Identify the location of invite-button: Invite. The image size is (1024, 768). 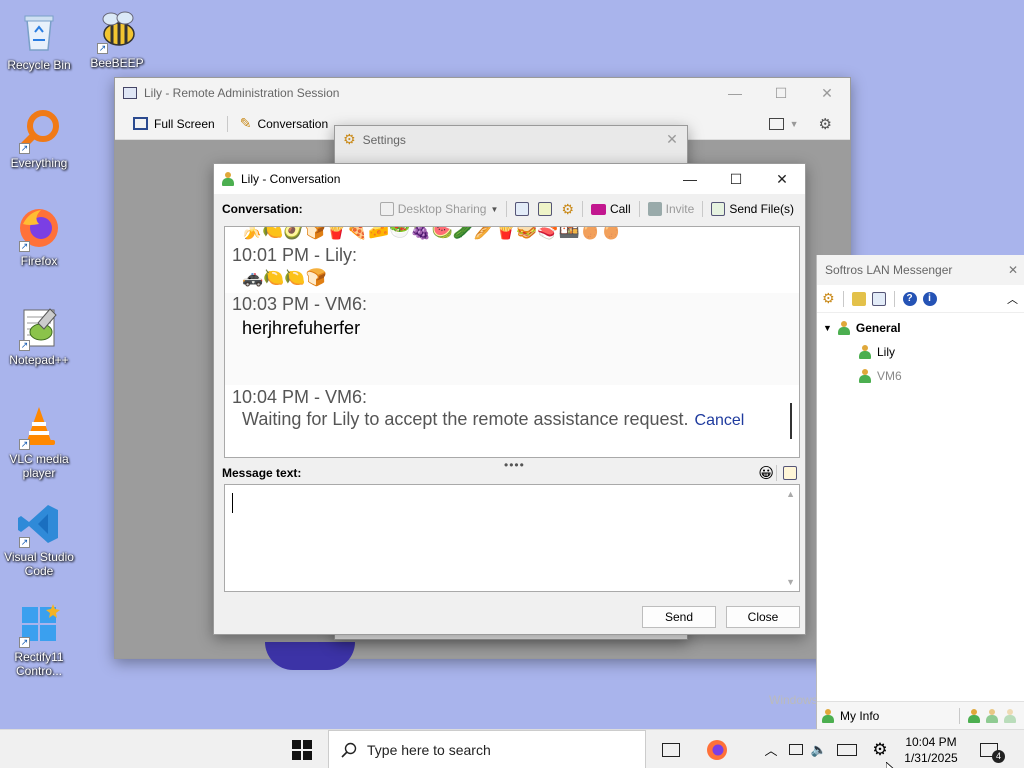
(671, 209).